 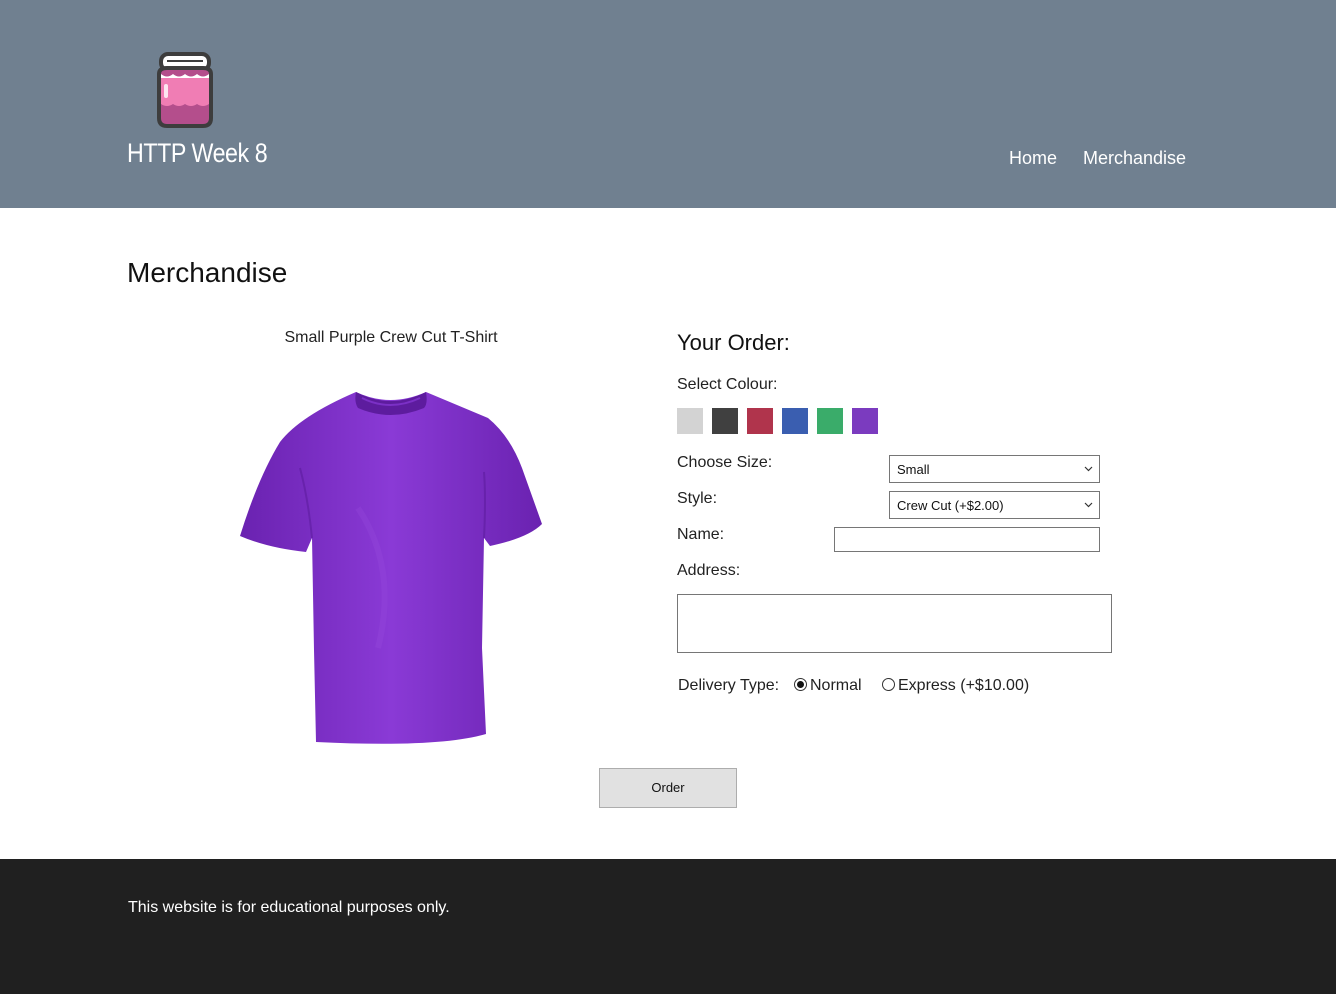 I want to click on select-colour-label: Select Colour:, so click(x=727, y=384).